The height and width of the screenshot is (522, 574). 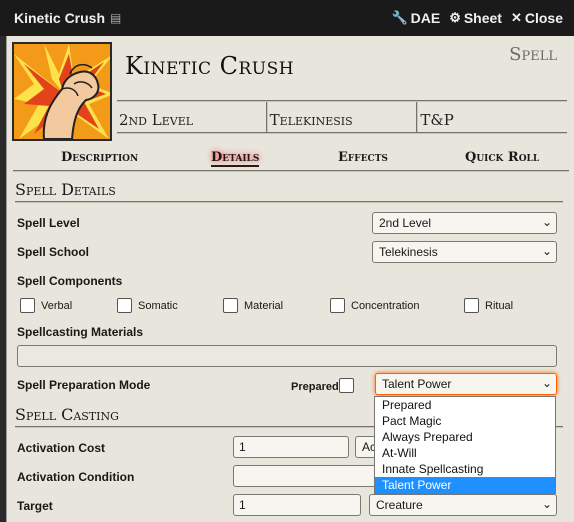 What do you see at coordinates (48, 223) in the screenshot?
I see `spell-level-label: Spell Level` at bounding box center [48, 223].